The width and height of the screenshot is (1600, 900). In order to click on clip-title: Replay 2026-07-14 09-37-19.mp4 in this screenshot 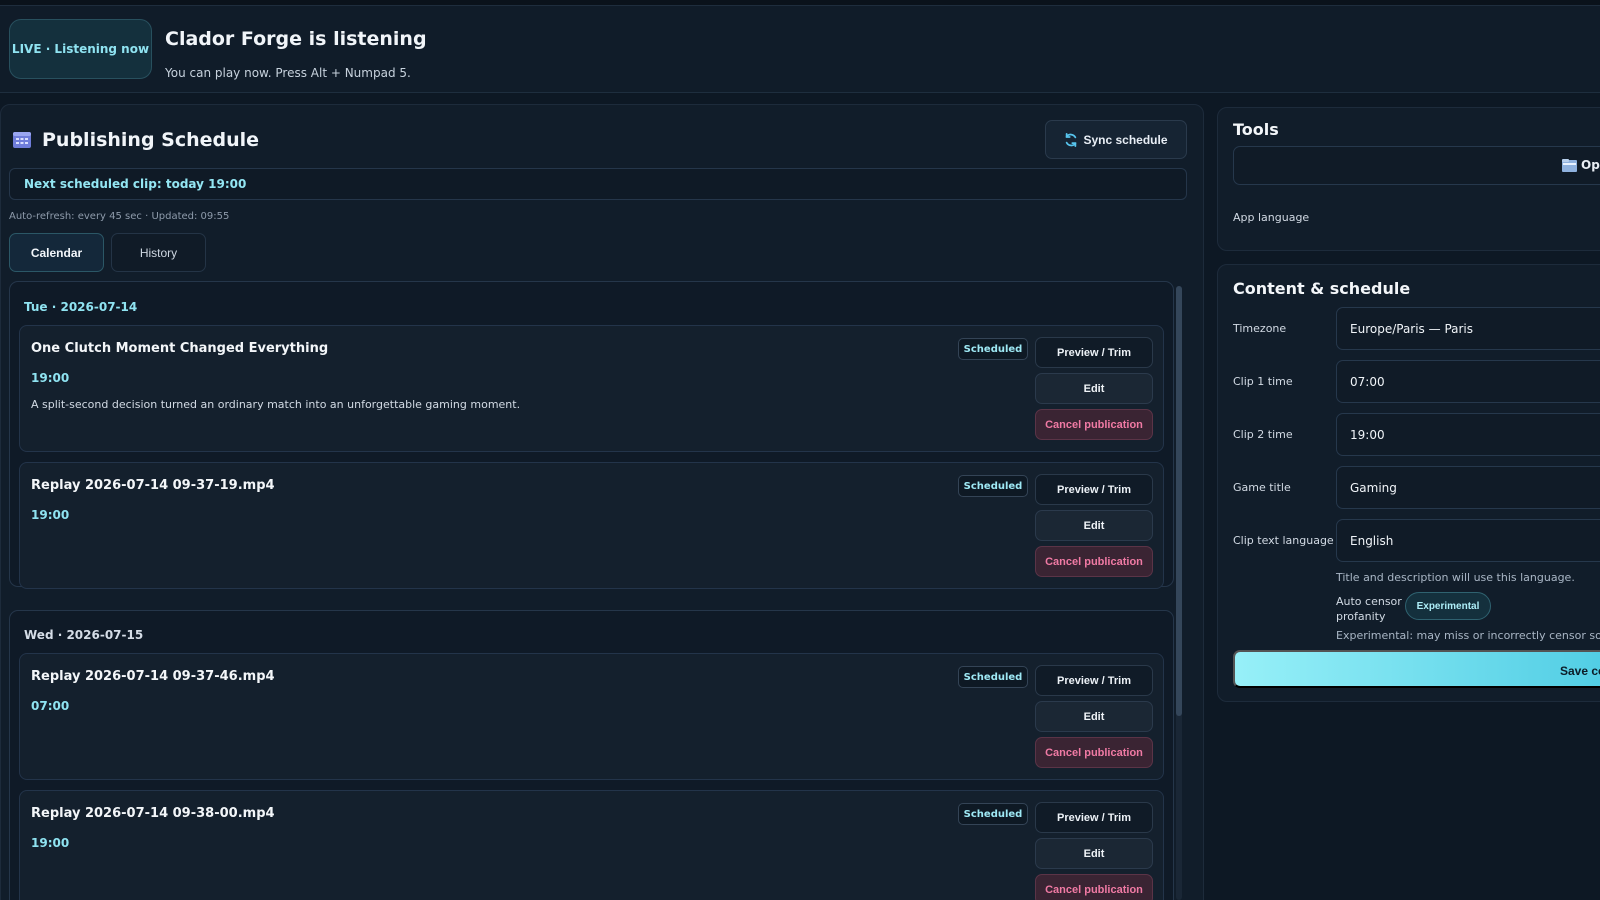, I will do `click(153, 485)`.